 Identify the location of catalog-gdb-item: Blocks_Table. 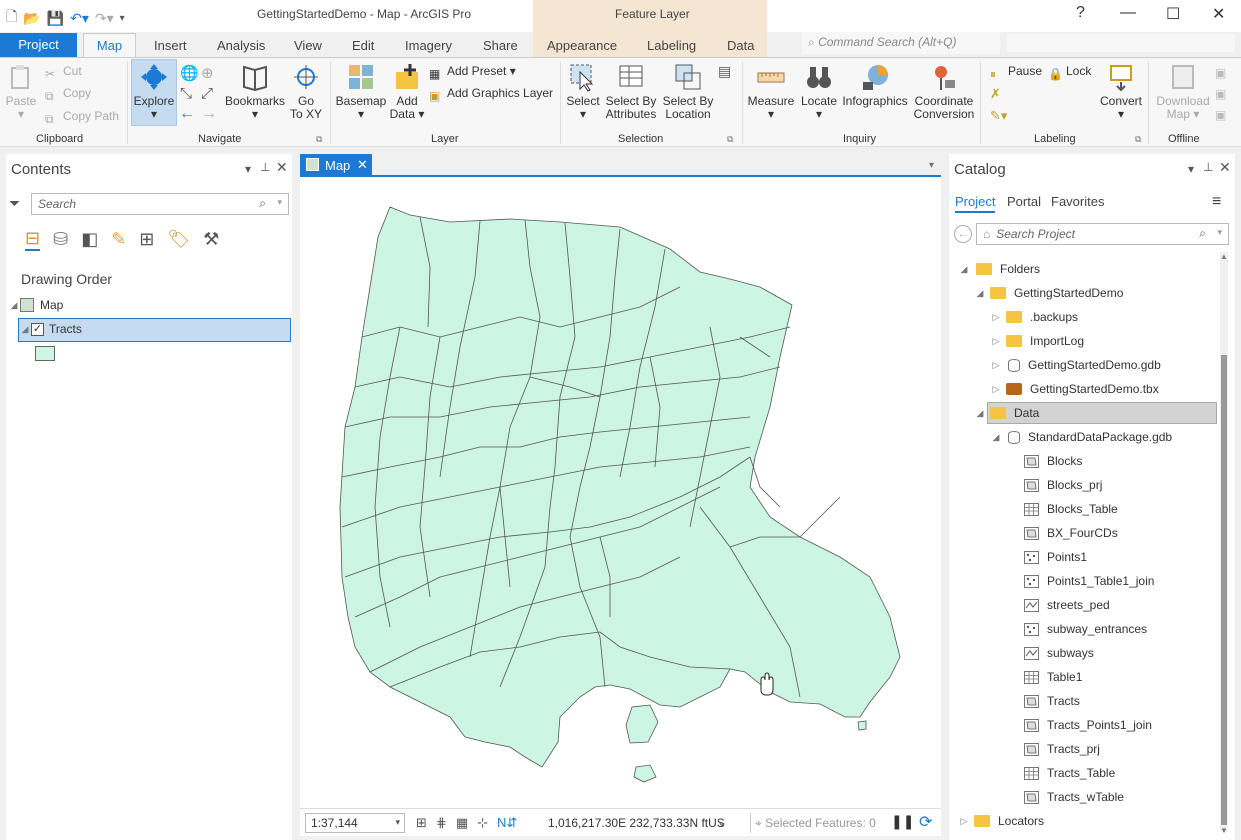
(1071, 509).